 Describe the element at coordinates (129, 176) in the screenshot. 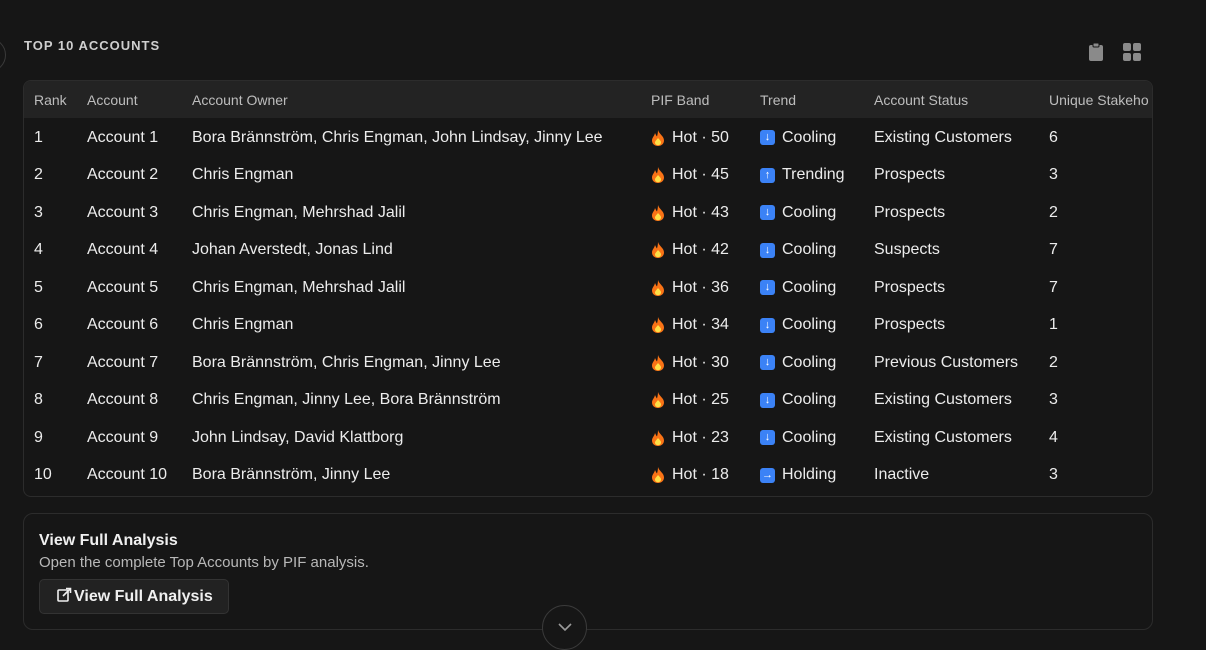

I see `account-cell: Account 2` at that location.